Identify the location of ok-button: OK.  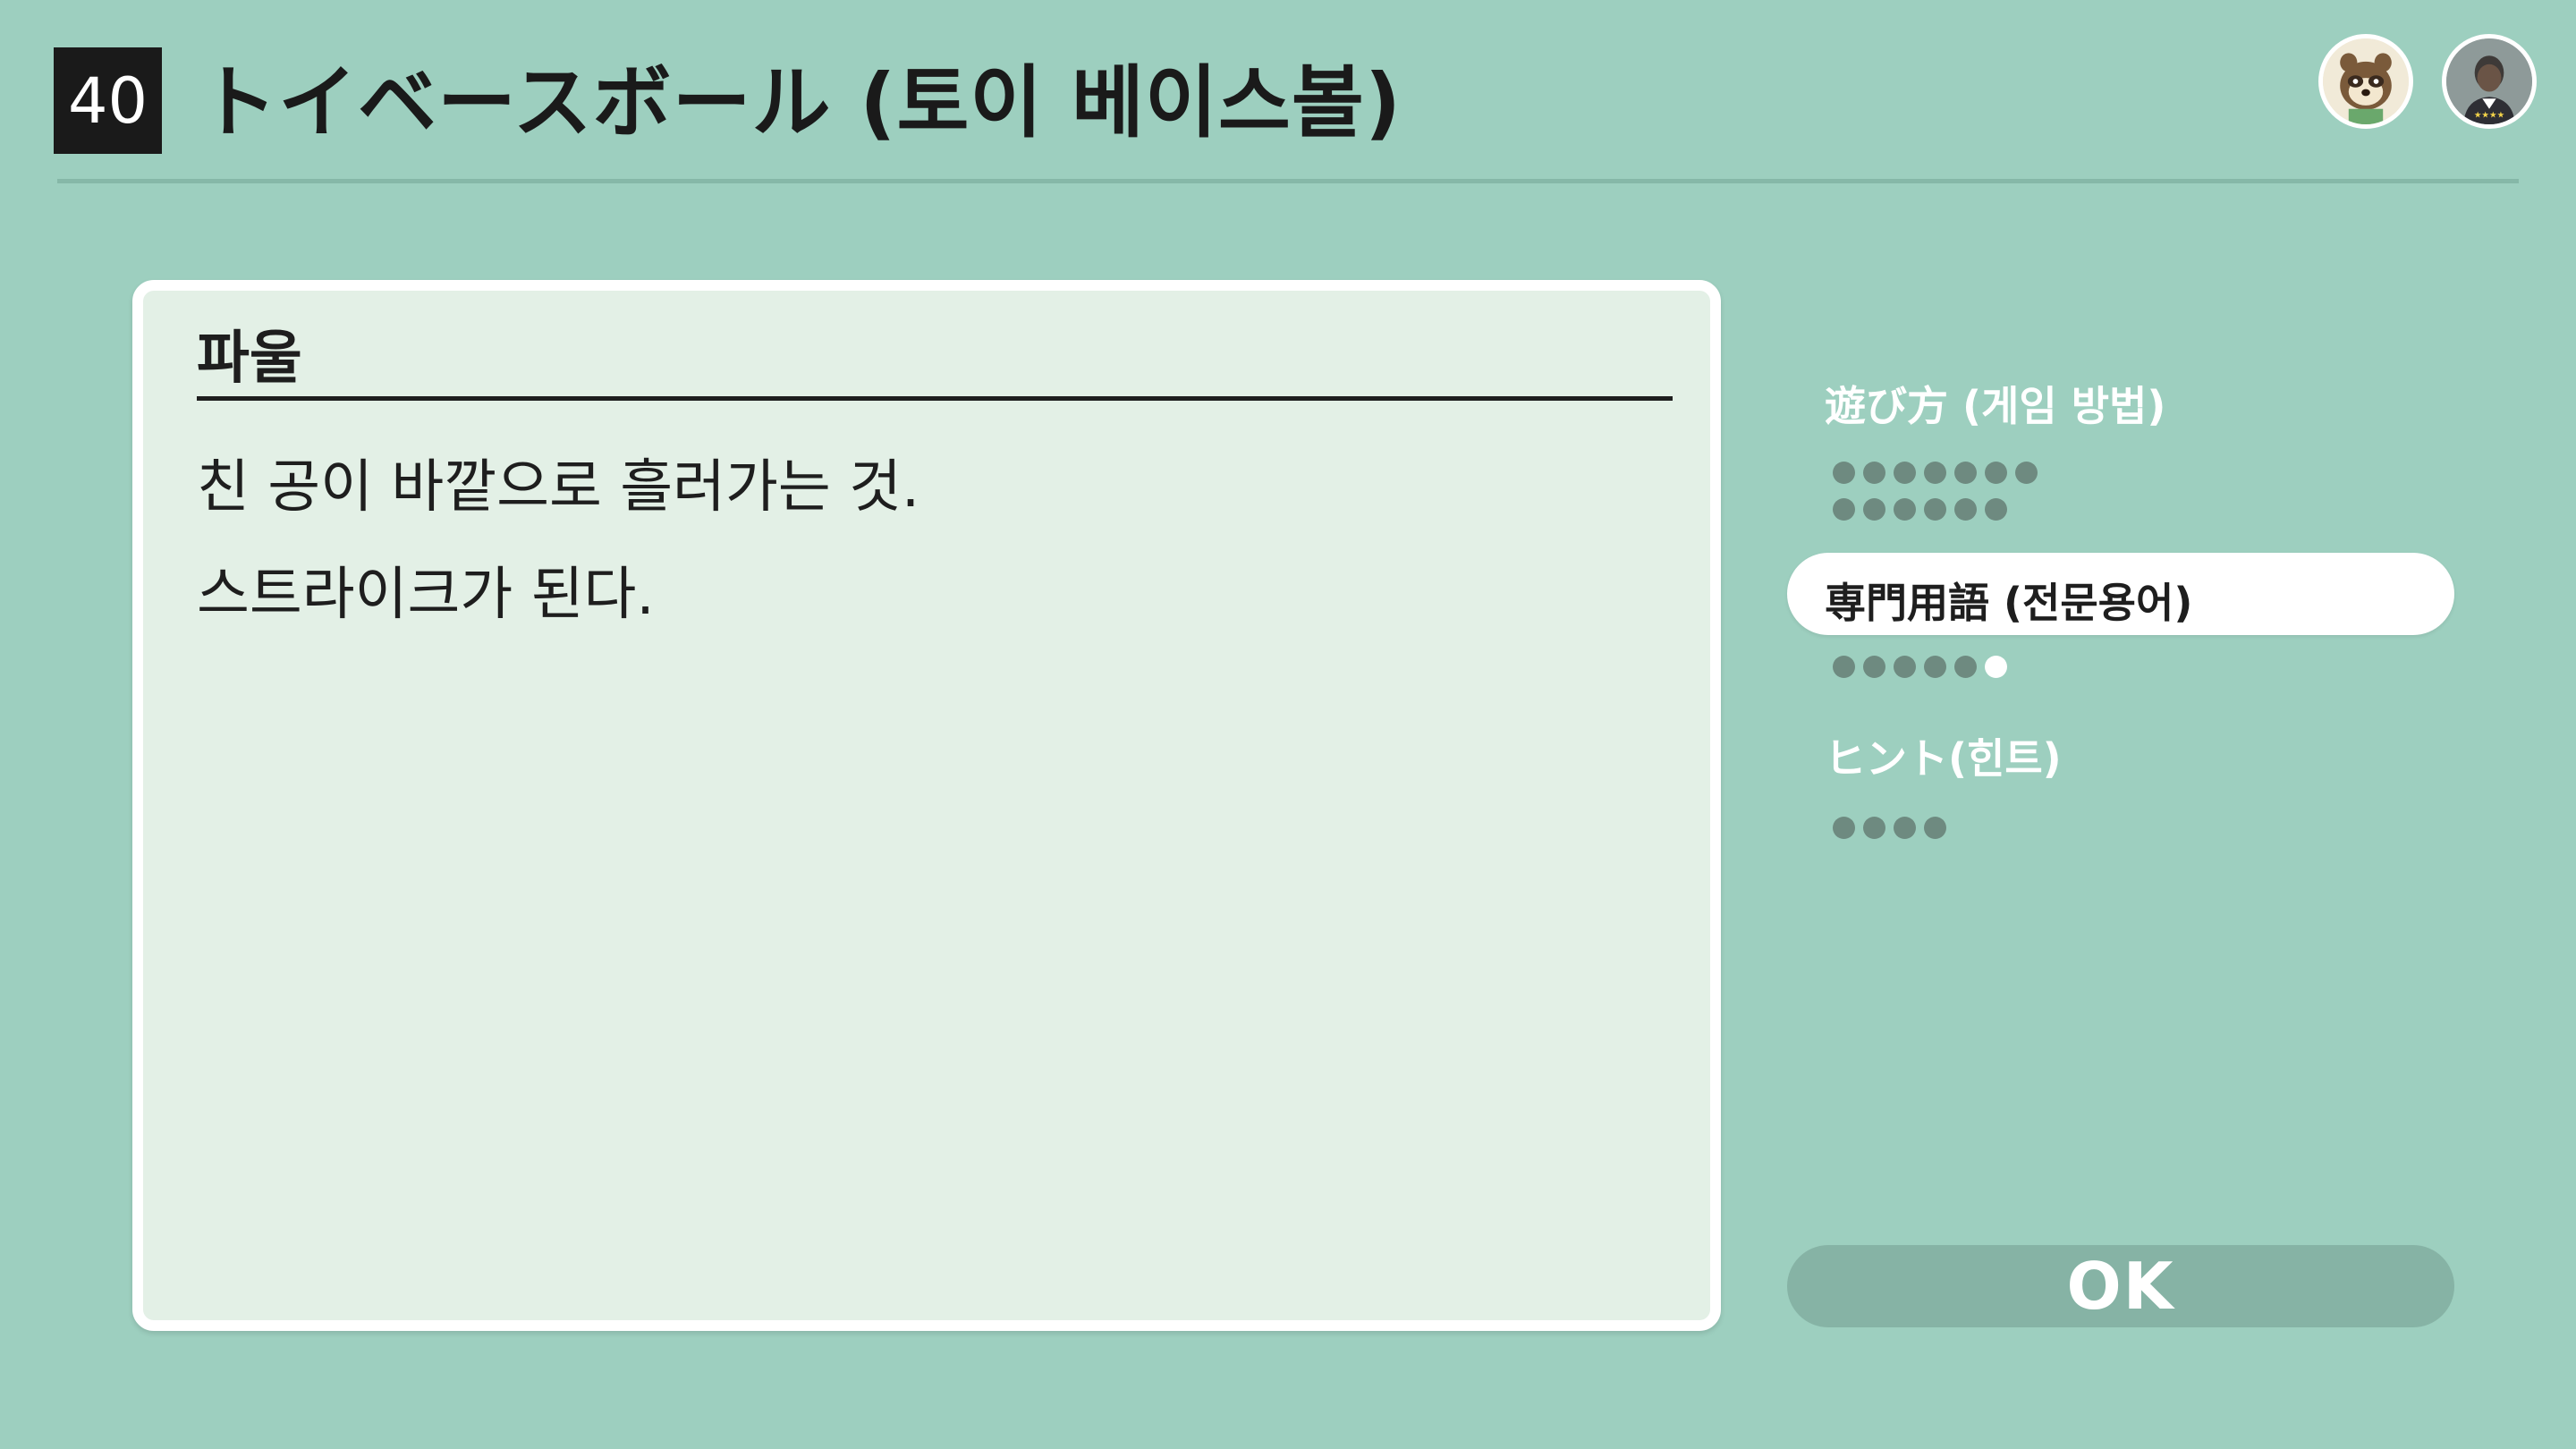
(2120, 1286).